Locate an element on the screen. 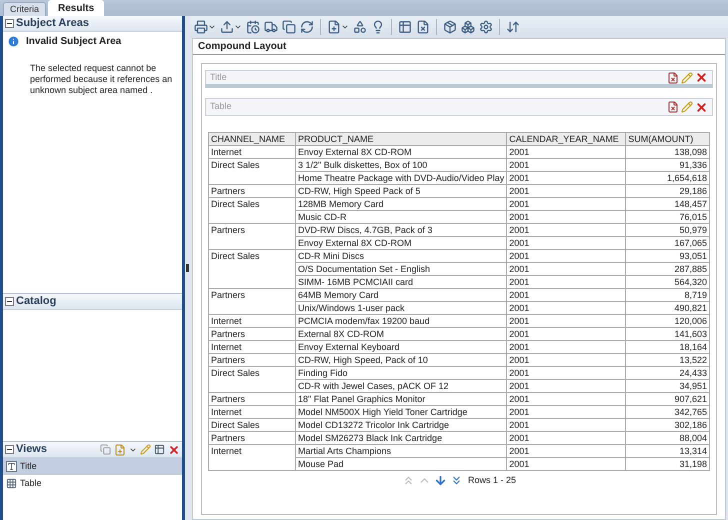 The width and height of the screenshot is (728, 520). printer-icon is located at coordinates (201, 27).